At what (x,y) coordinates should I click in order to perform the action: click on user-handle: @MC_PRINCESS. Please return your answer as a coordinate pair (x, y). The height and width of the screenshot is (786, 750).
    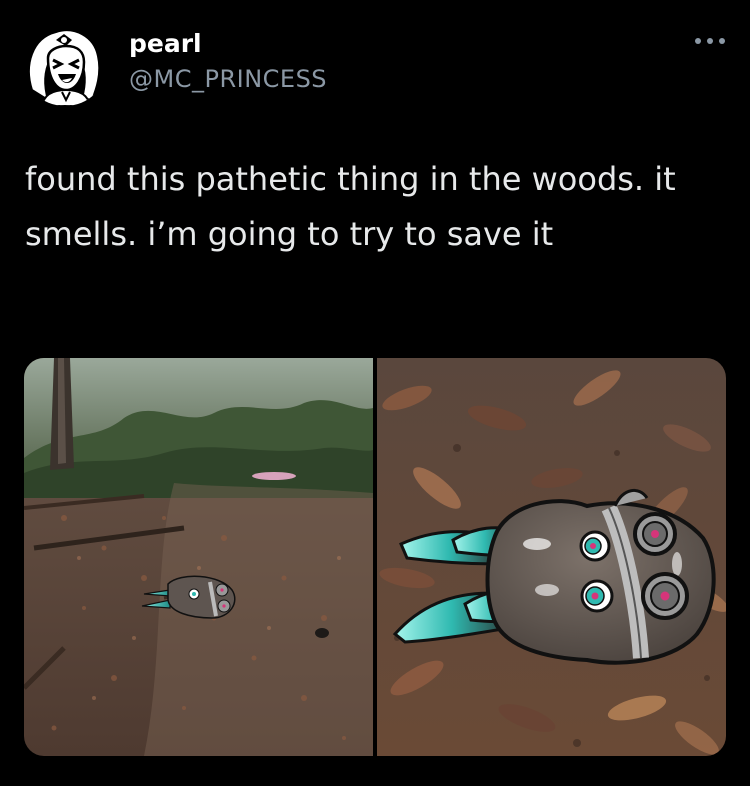
    Looking at the image, I should click on (228, 79).